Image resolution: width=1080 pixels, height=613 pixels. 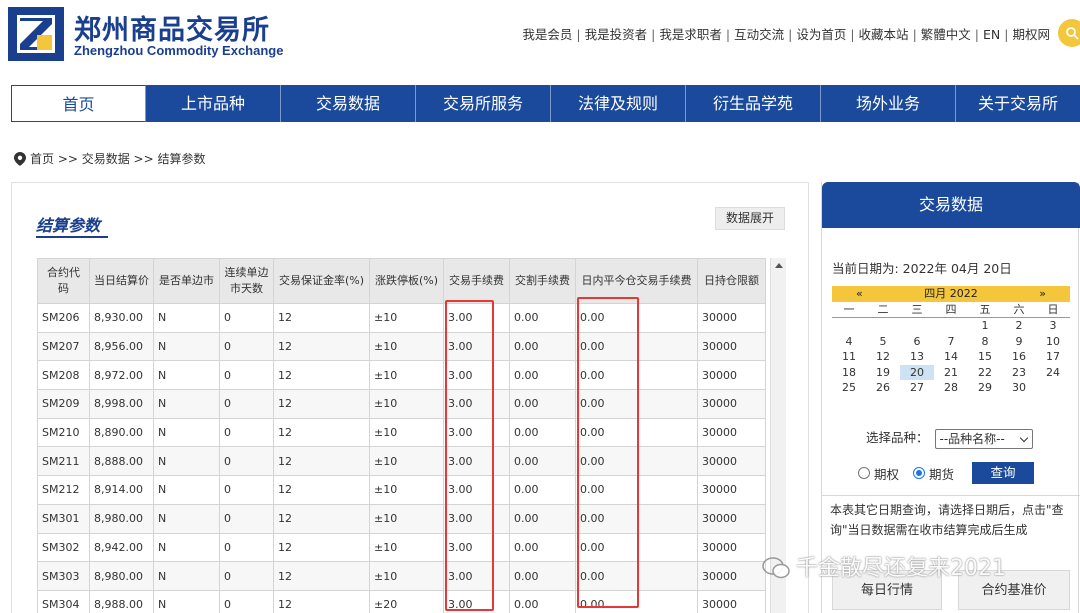 What do you see at coordinates (1019, 326) in the screenshot?
I see `calendar-day: 2` at bounding box center [1019, 326].